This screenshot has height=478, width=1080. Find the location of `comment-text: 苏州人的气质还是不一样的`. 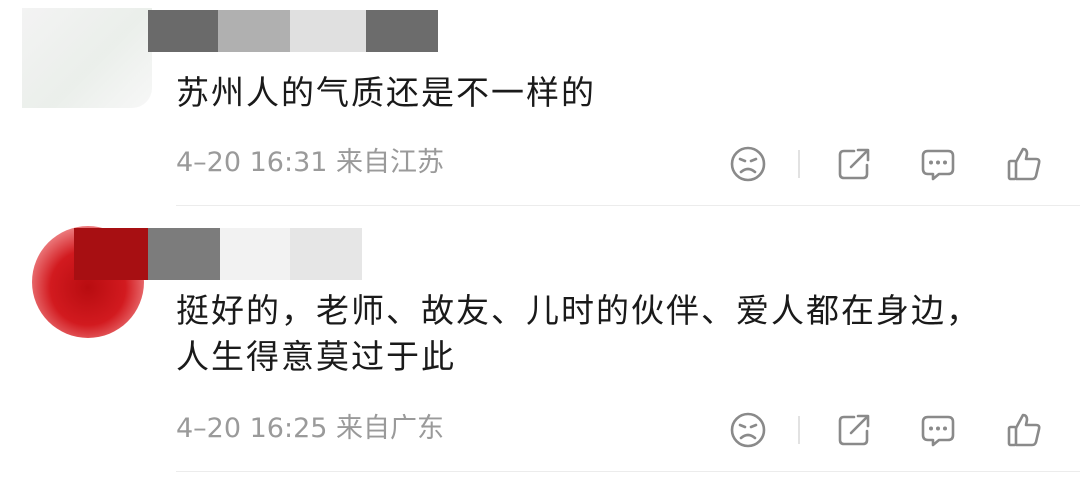

comment-text: 苏州人的气质还是不一样的 is located at coordinates (386, 93).